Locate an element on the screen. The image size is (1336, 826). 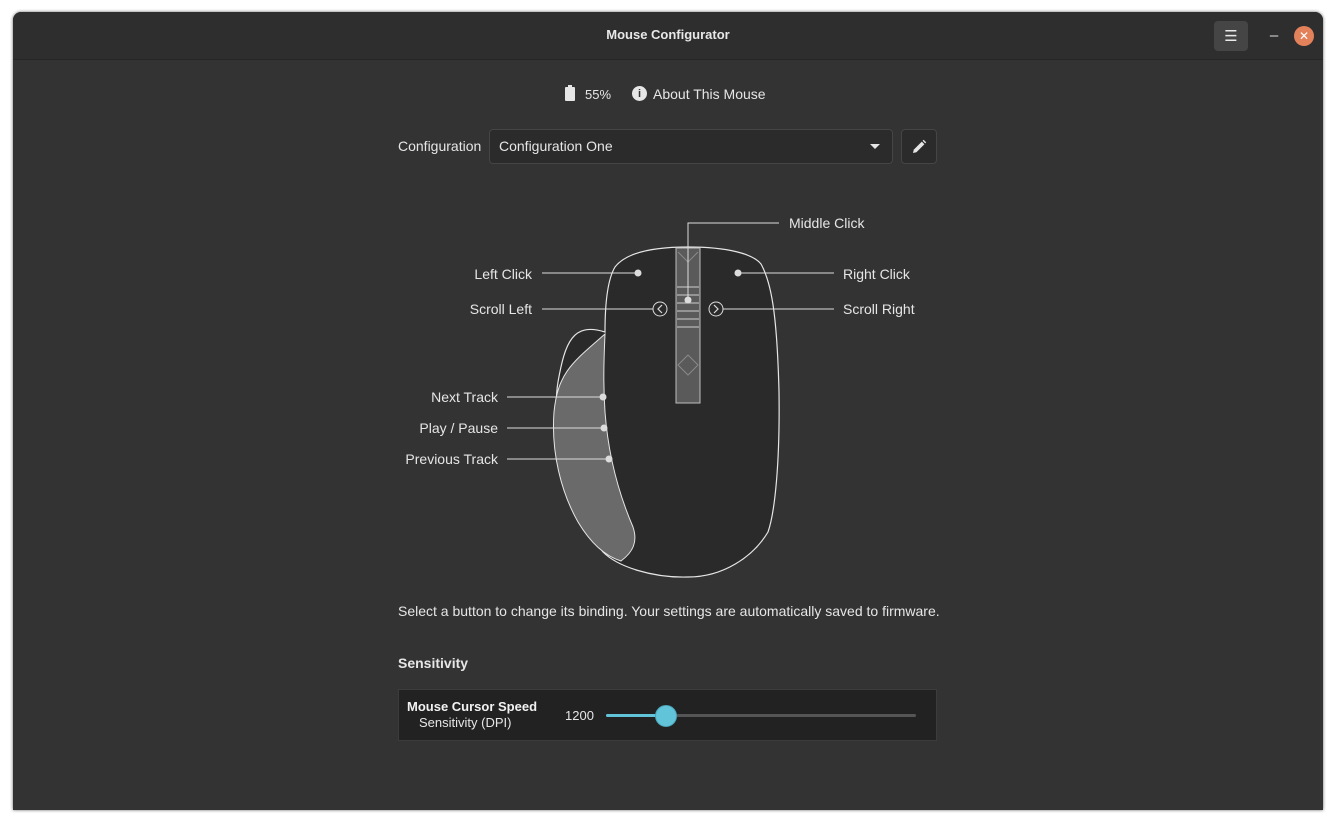
left-click-label: Left Click is located at coordinates (503, 274).